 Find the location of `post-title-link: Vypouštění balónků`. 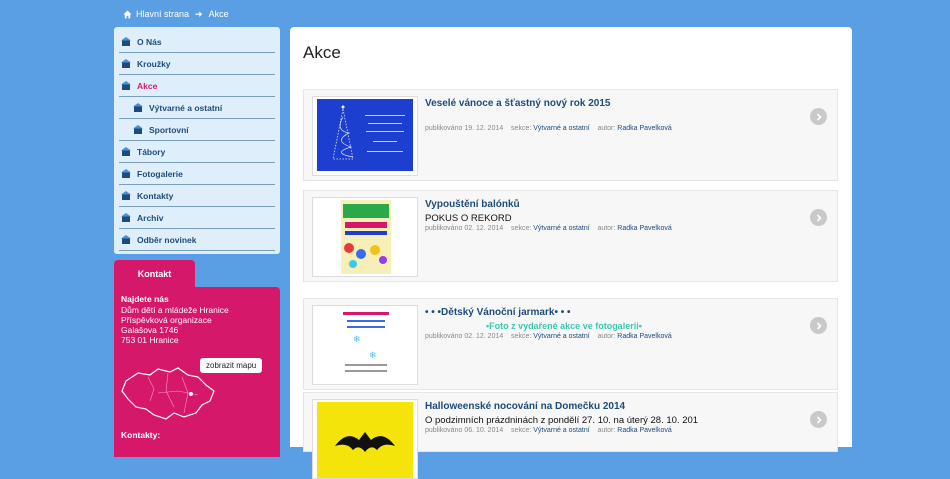

post-title-link: Vypouštění balónků is located at coordinates (472, 204).